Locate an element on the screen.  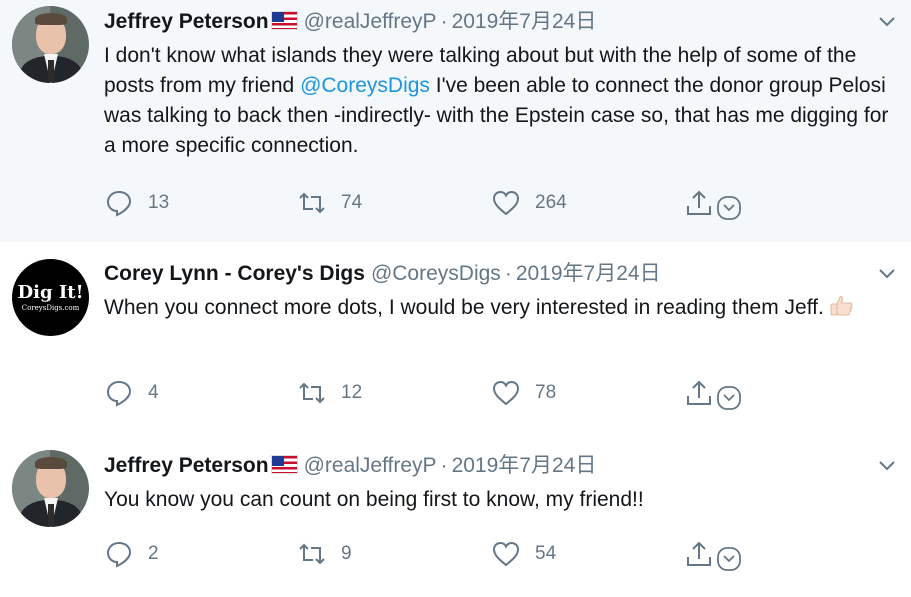
retweet-count: 9 is located at coordinates (346, 553).